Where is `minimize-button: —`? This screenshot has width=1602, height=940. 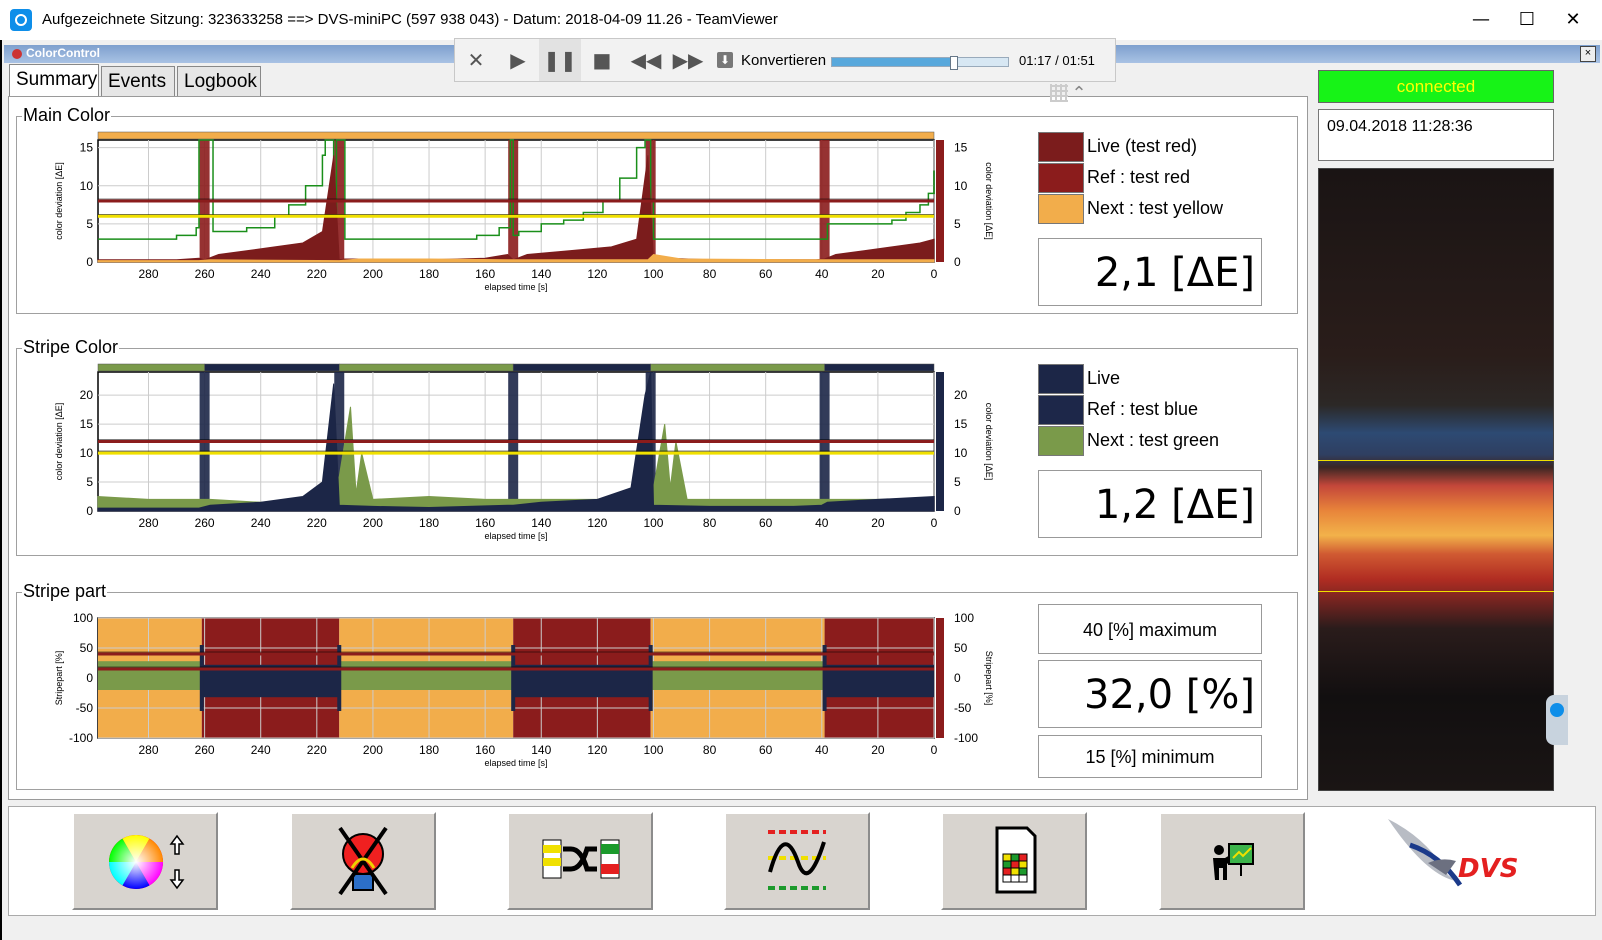 minimize-button: — is located at coordinates (1481, 20).